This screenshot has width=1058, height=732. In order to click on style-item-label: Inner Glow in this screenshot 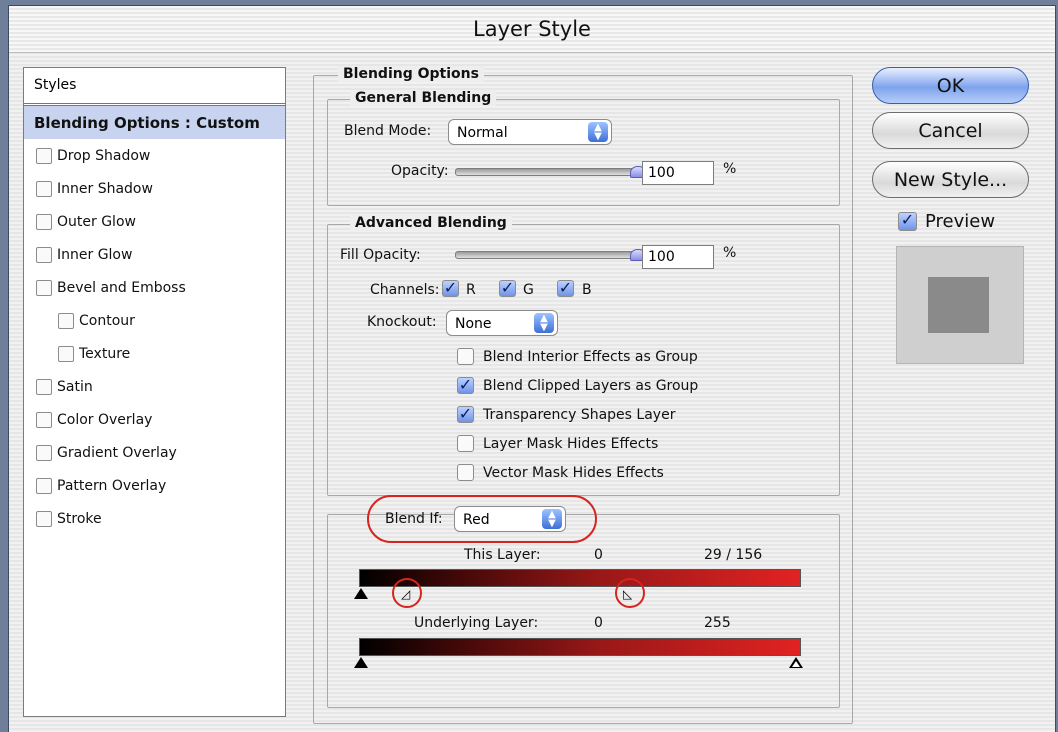, I will do `click(95, 254)`.